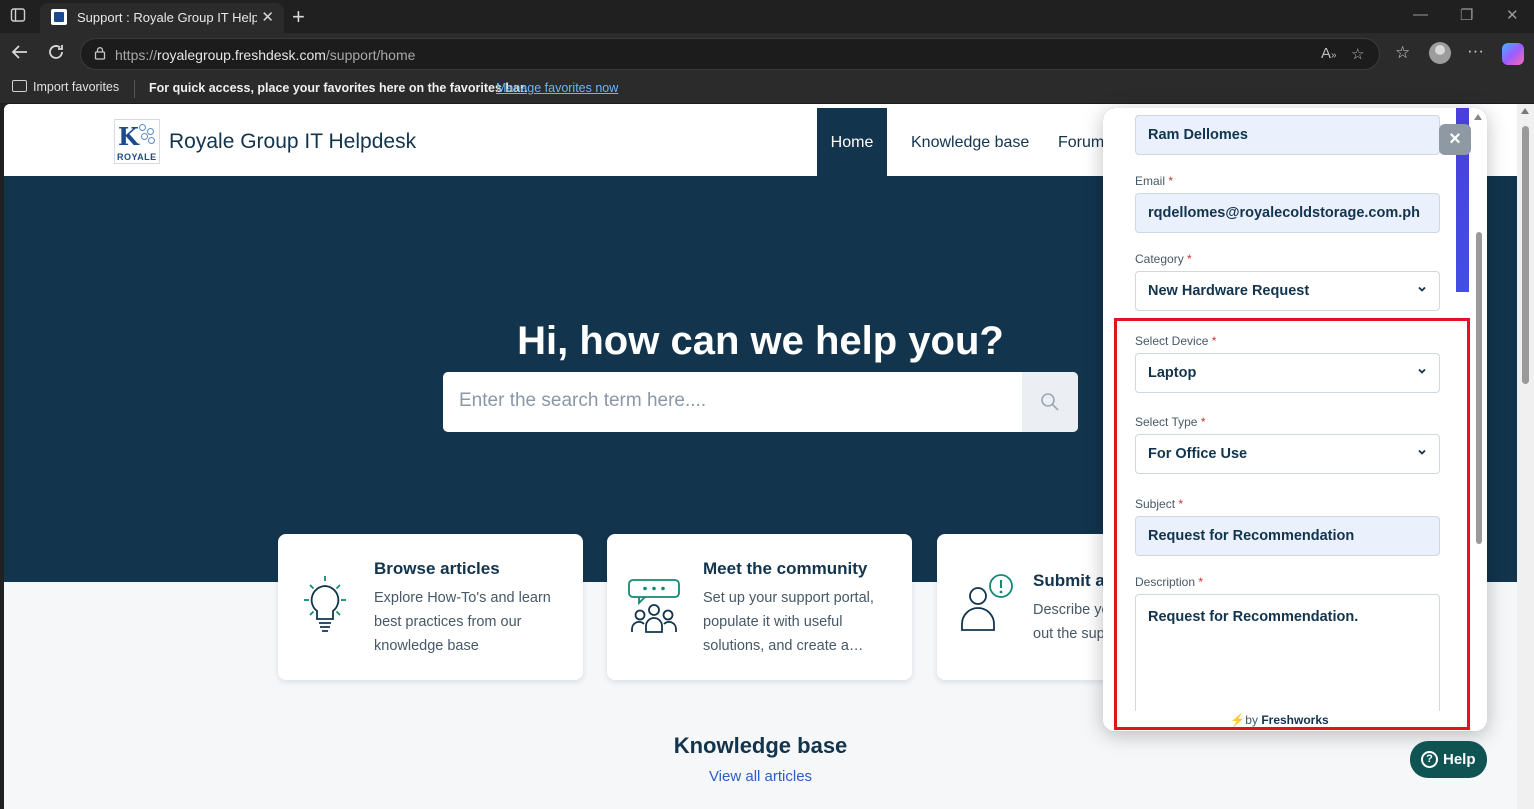 The height and width of the screenshot is (809, 1534). I want to click on more-options-icon: ···, so click(1475, 51).